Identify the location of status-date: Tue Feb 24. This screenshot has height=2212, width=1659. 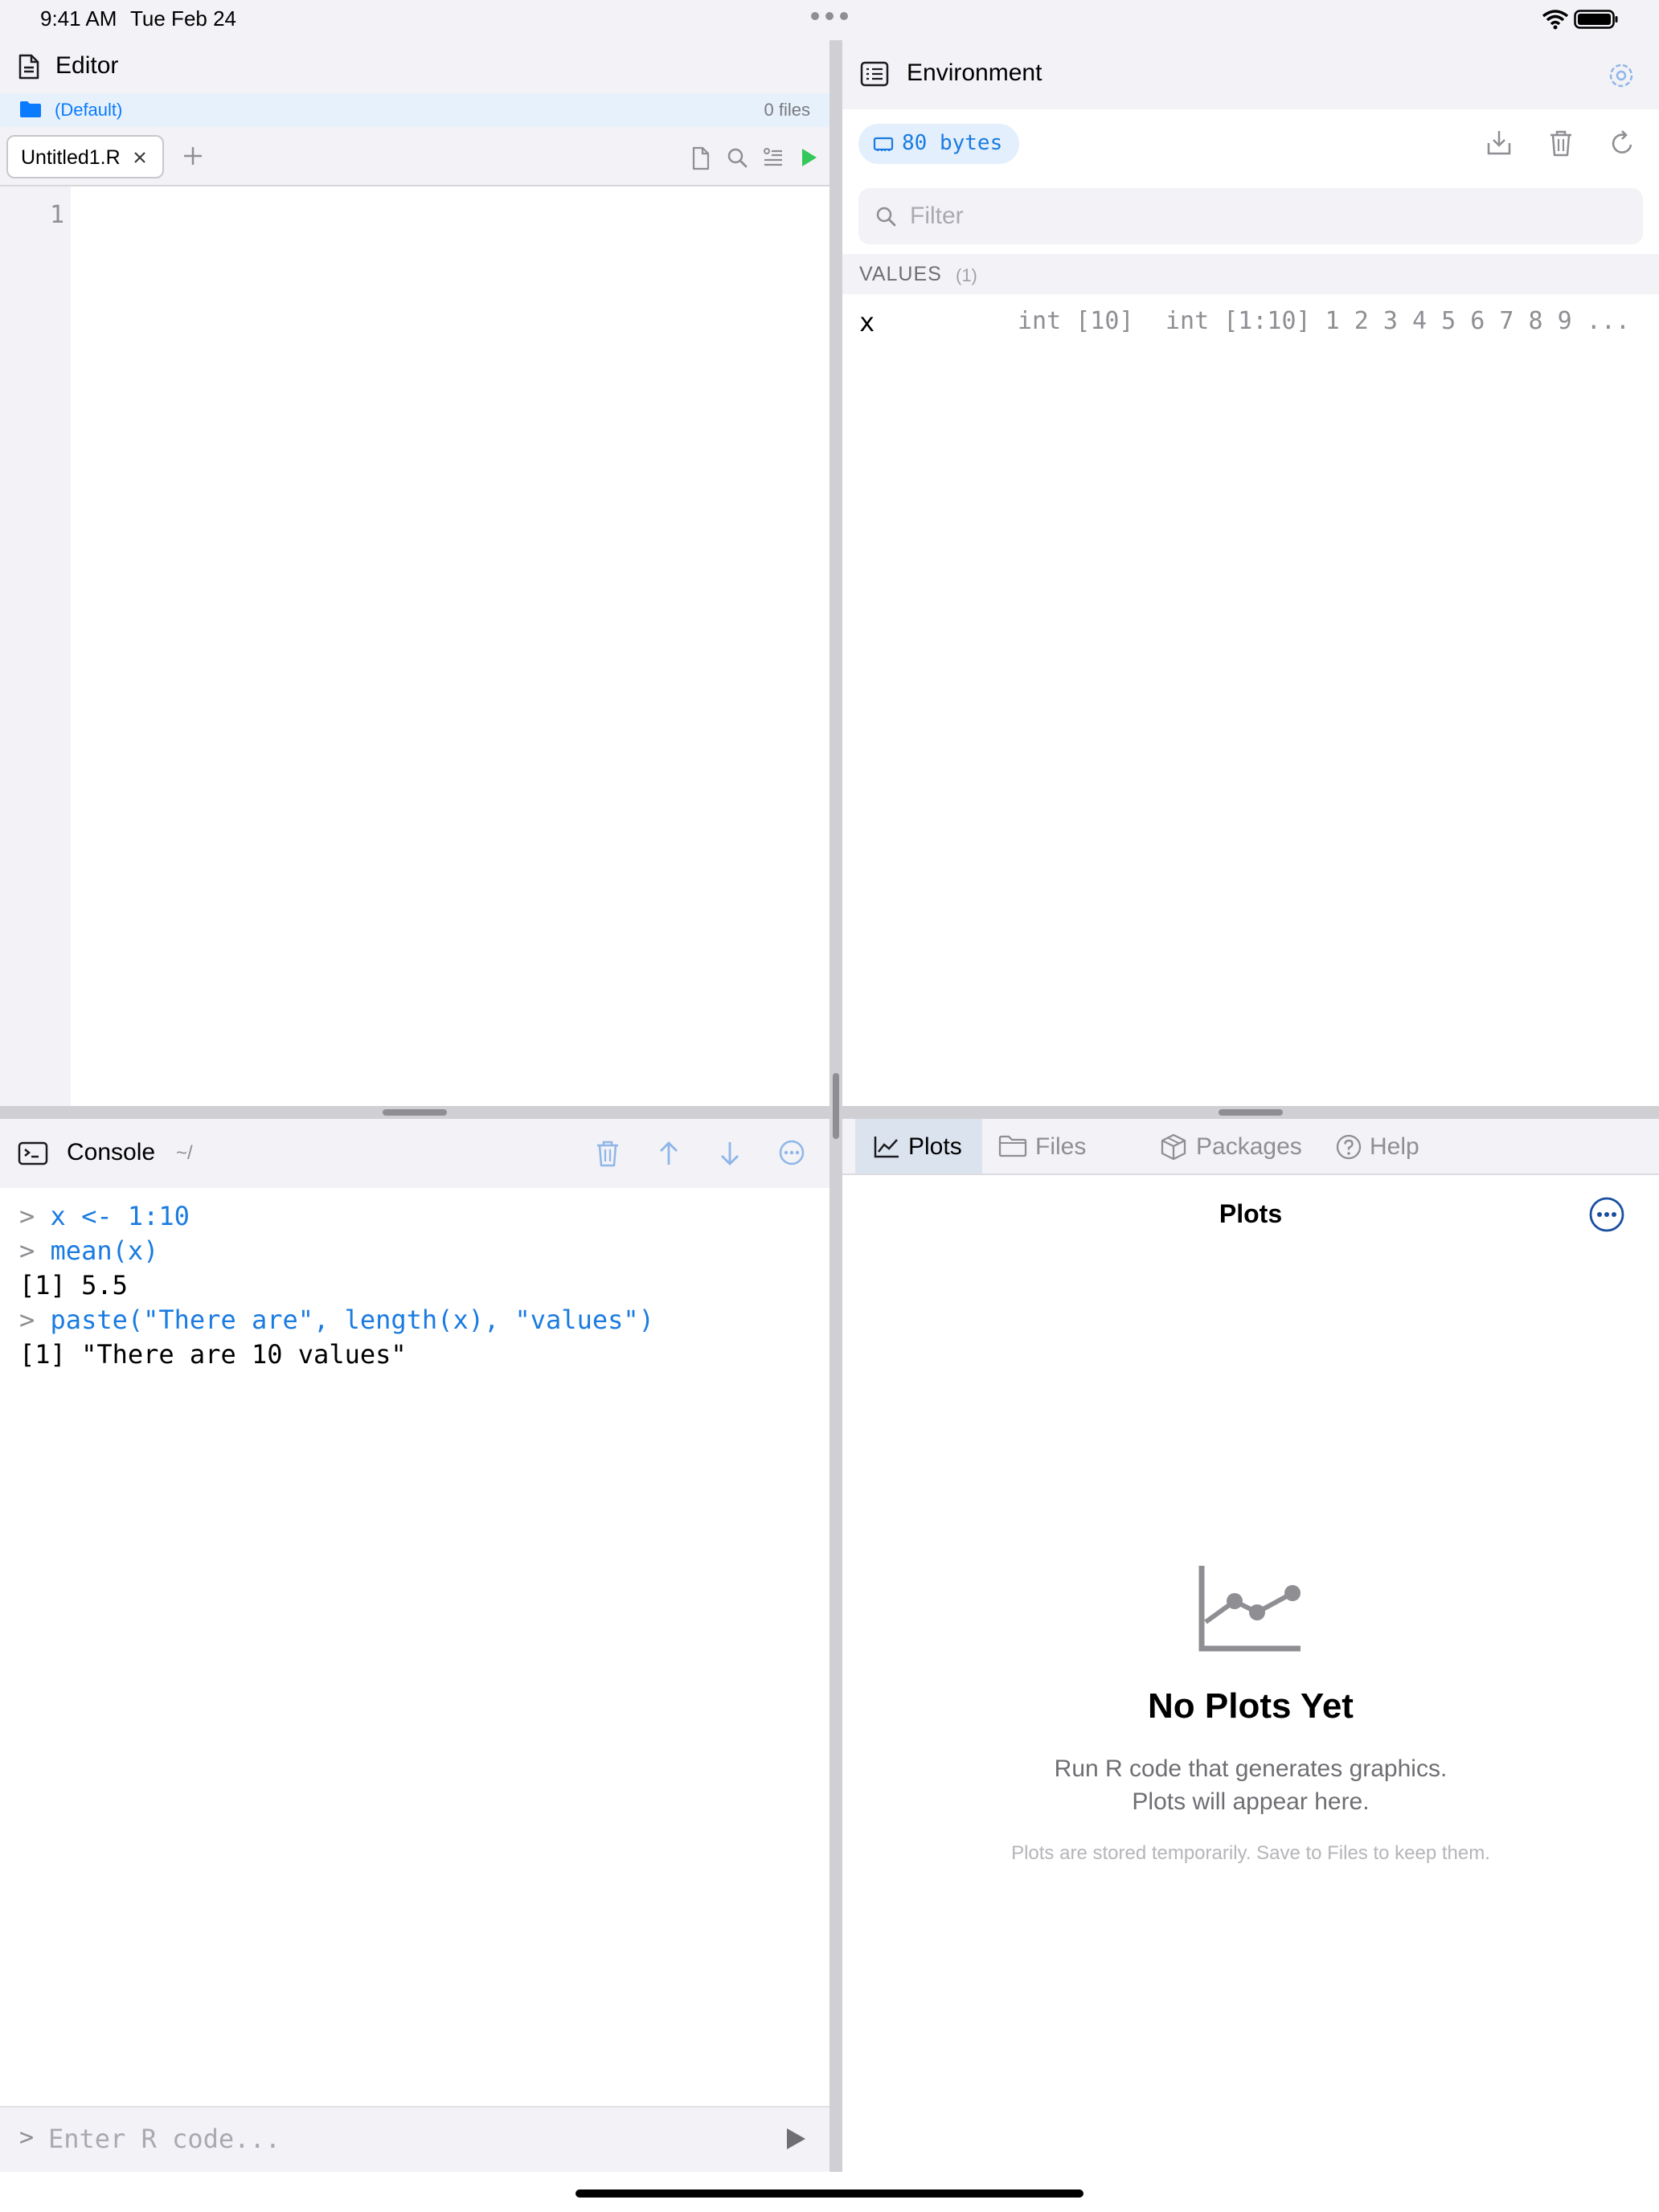
(183, 18).